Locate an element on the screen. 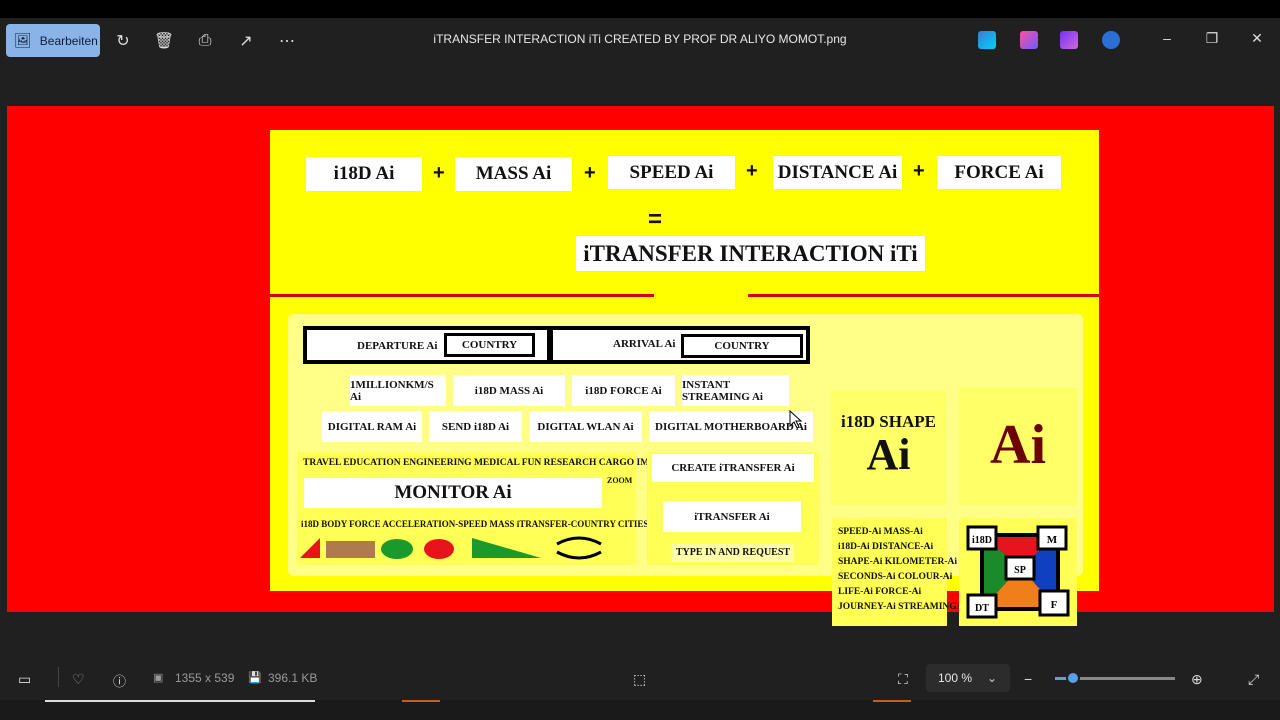  arrival-label: ARRIVAL Ai is located at coordinates (644, 344).